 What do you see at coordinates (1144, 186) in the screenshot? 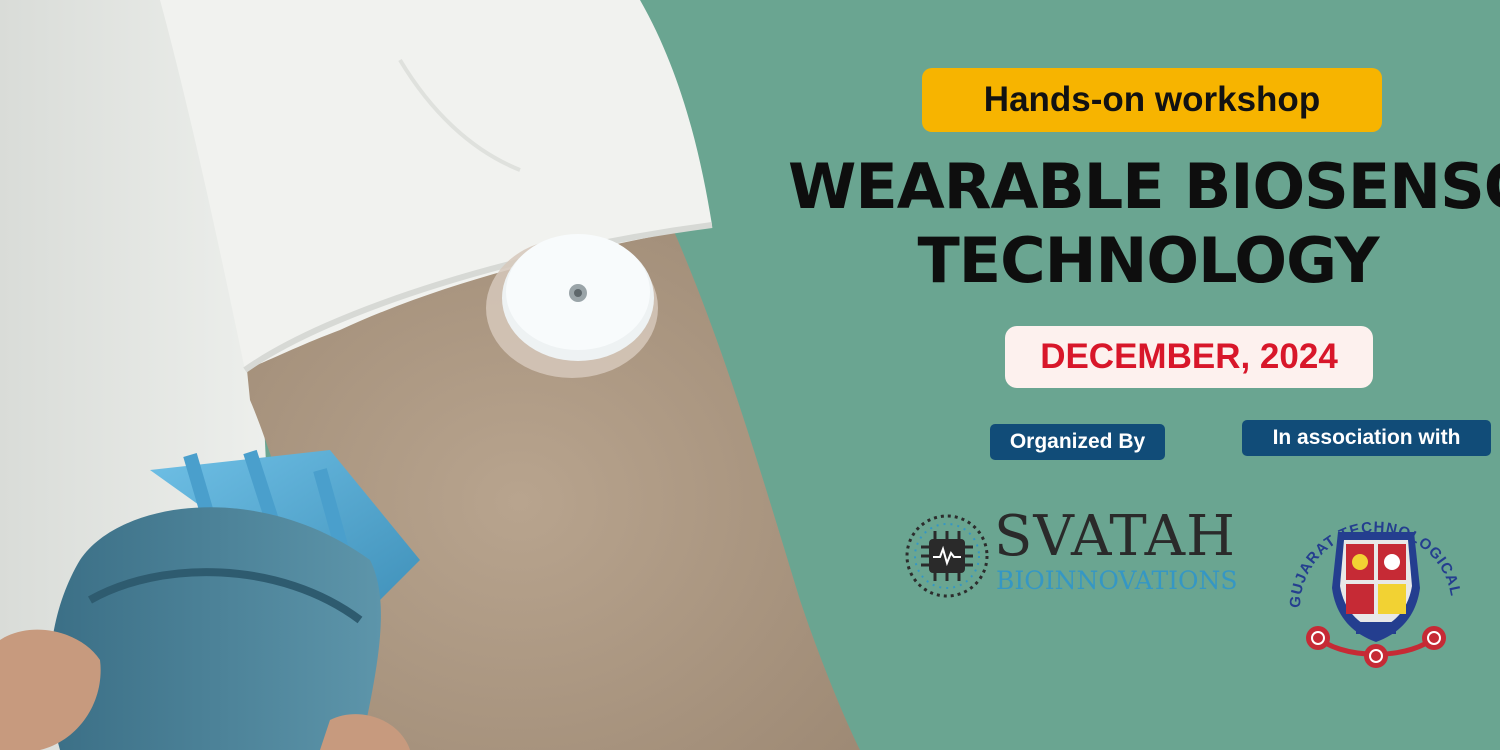
I see `title-line-1: WEARABLE BIOSENSOR` at bounding box center [1144, 186].